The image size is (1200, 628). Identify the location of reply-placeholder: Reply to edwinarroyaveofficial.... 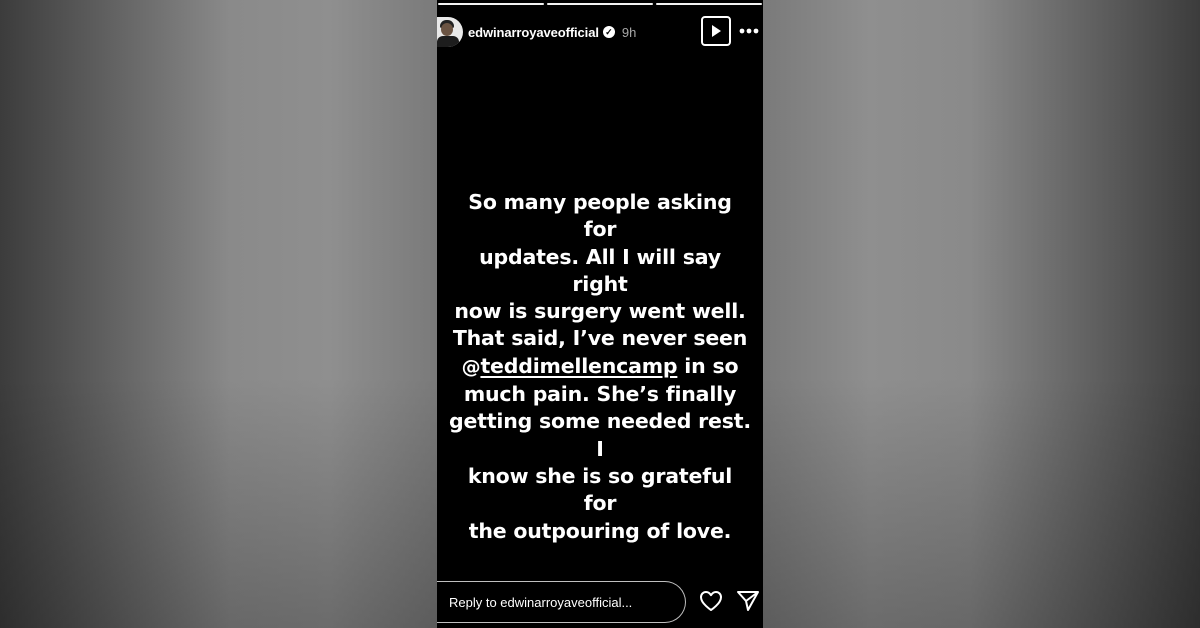
(541, 602).